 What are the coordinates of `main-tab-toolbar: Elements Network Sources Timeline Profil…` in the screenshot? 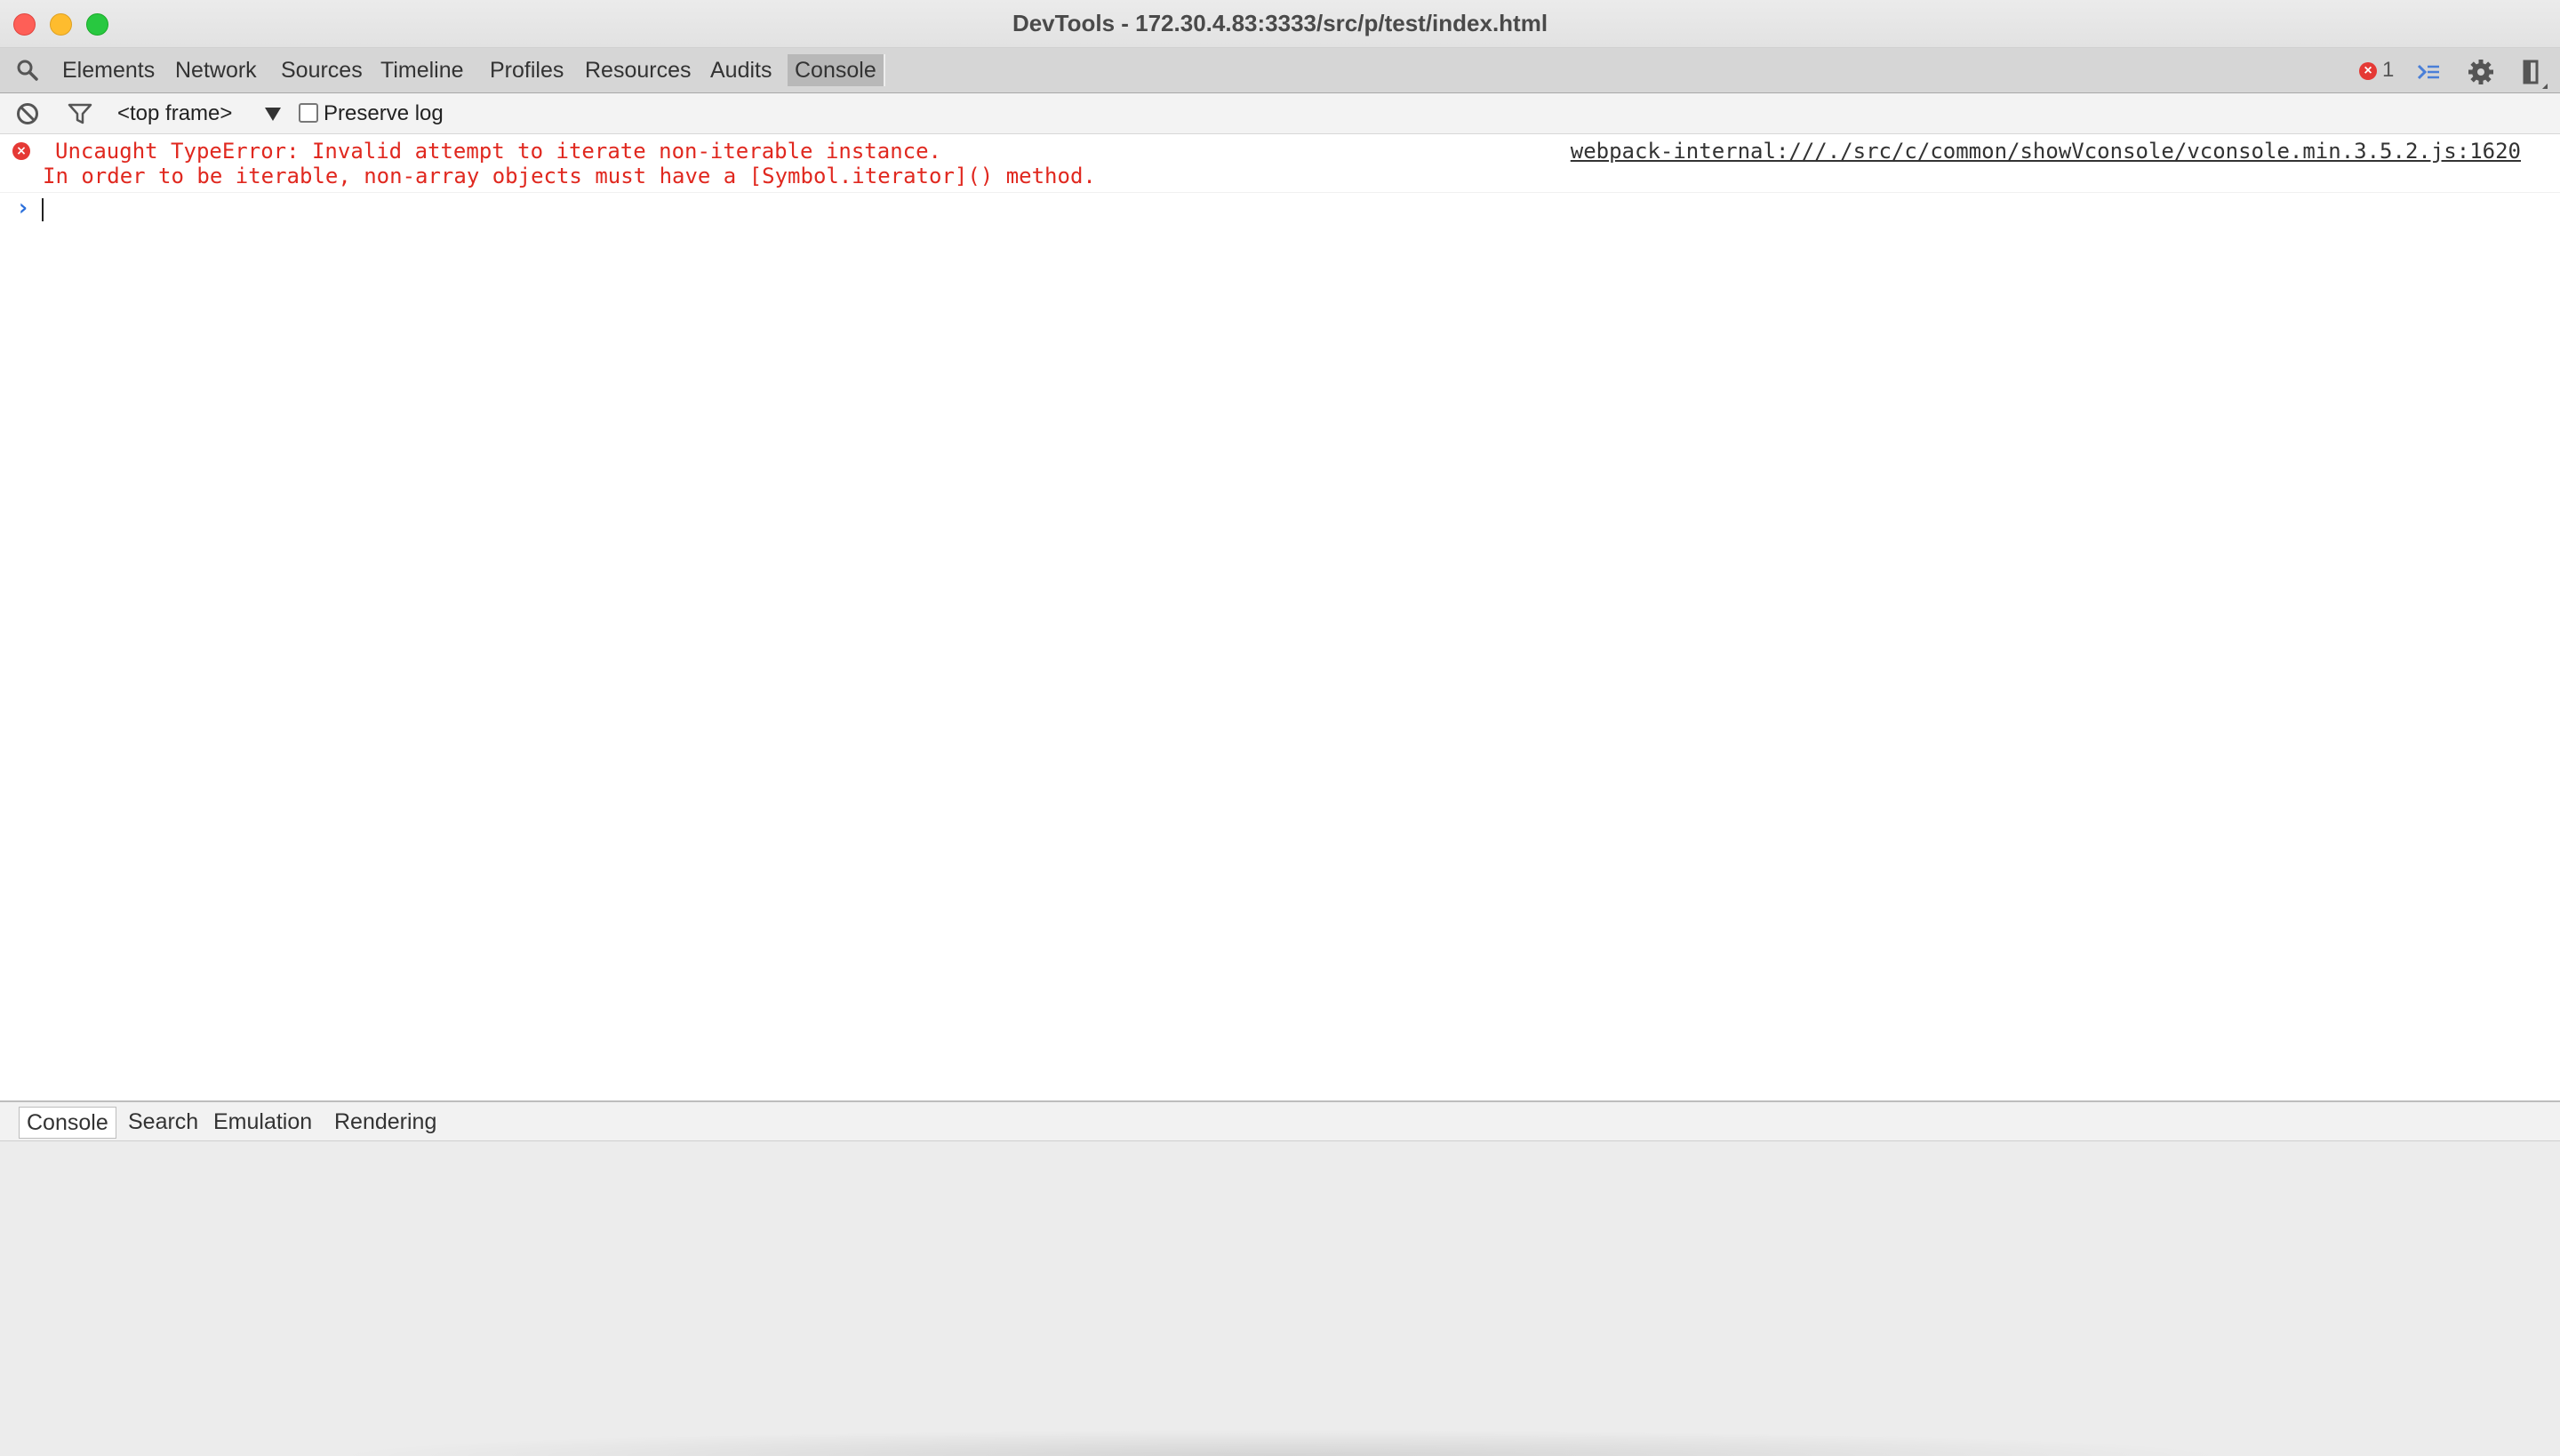 It's located at (1280, 70).